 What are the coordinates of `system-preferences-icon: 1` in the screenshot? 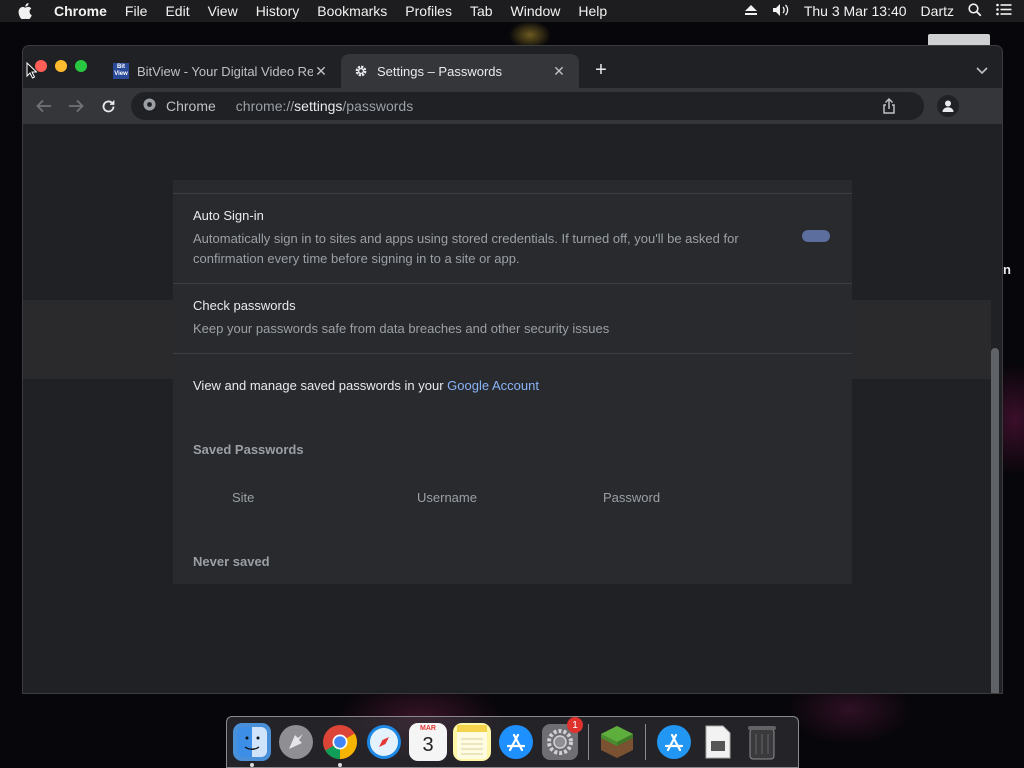 It's located at (562, 739).